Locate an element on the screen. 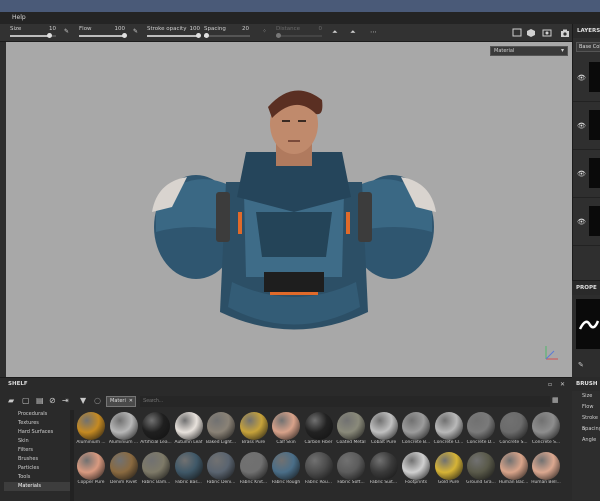 This screenshot has height=501, width=600. category-procedurals: Procedurals is located at coordinates (37, 414).